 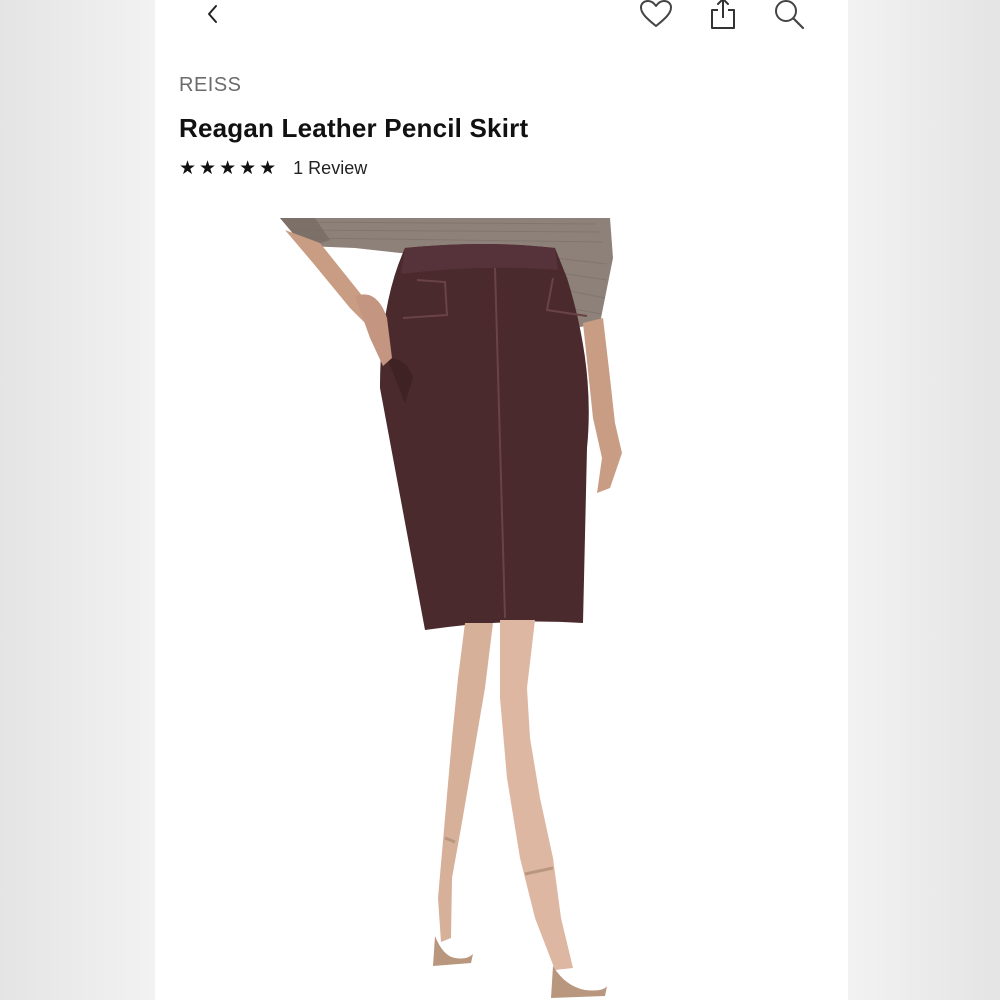 What do you see at coordinates (210, 85) in the screenshot?
I see `brand-name: REISS` at bounding box center [210, 85].